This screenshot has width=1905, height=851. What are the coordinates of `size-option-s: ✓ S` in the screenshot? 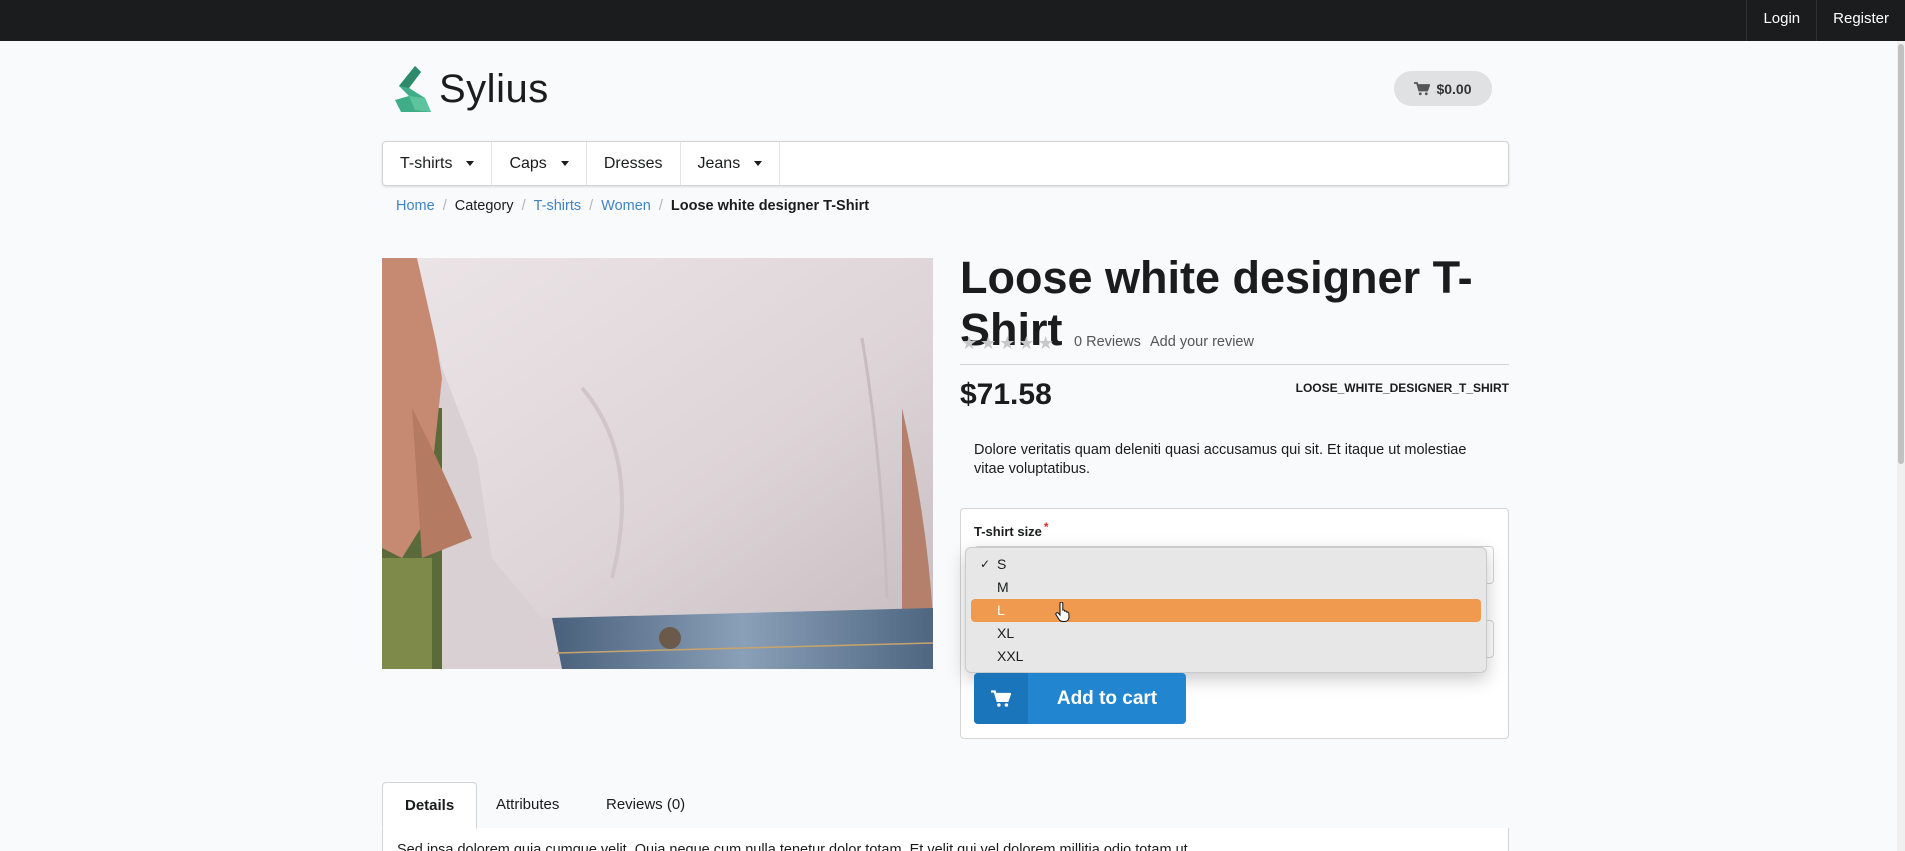 It's located at (1226, 564).